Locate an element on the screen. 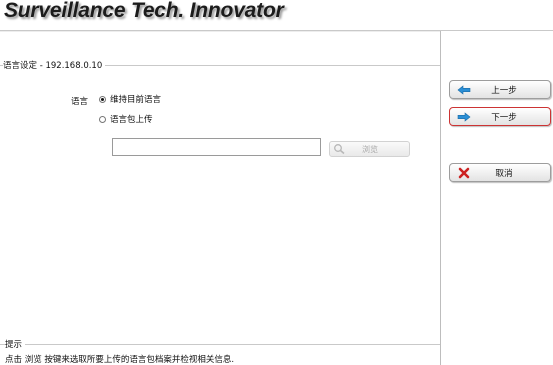  hint-title: 提示 is located at coordinates (15, 344).